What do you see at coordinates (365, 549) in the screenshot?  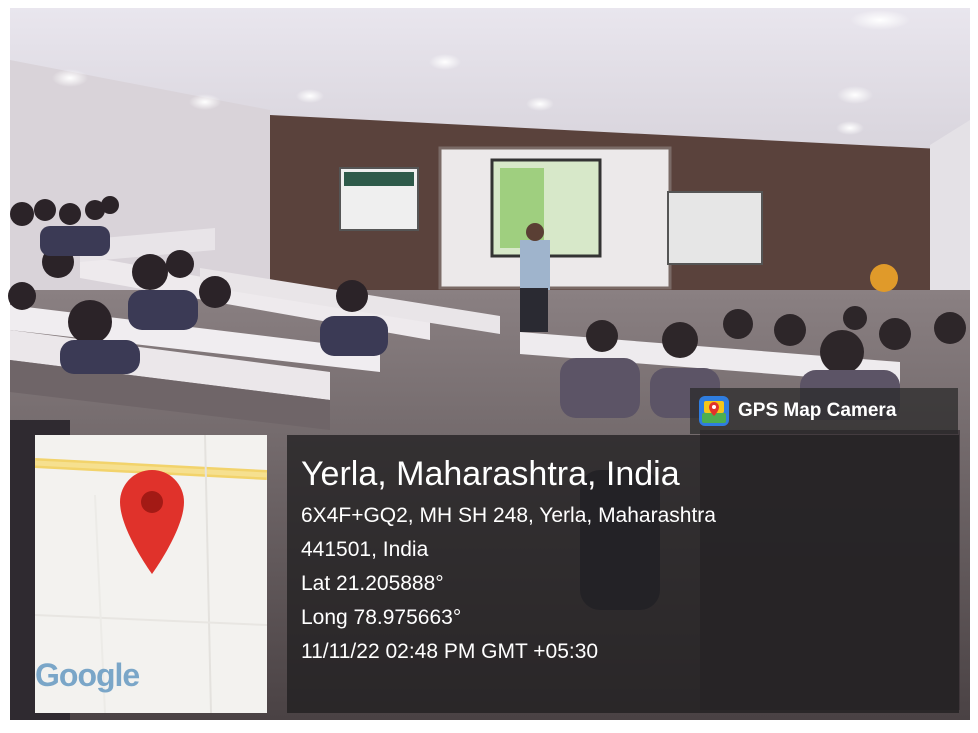 I see `address-line-2: 441501, India` at bounding box center [365, 549].